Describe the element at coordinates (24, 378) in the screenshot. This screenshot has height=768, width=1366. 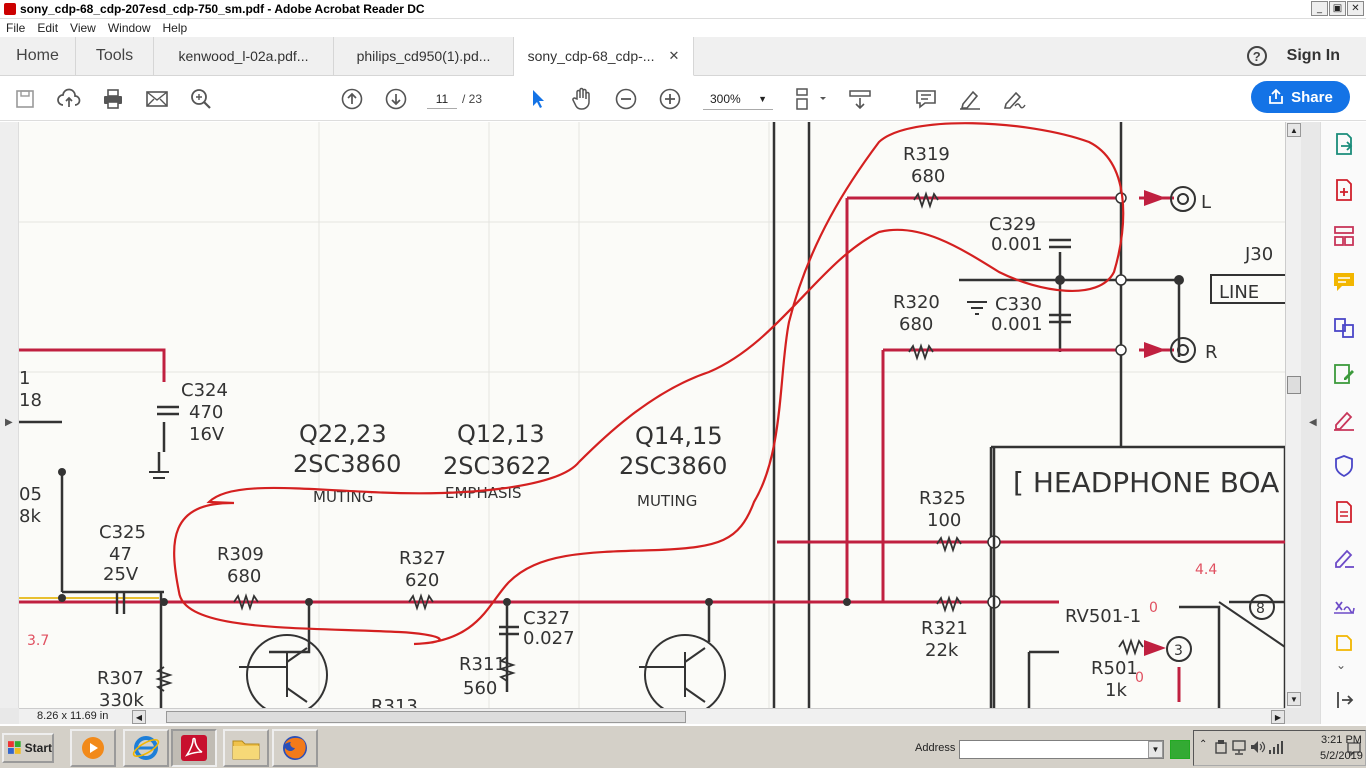
I see `label-left-1: 1` at that location.